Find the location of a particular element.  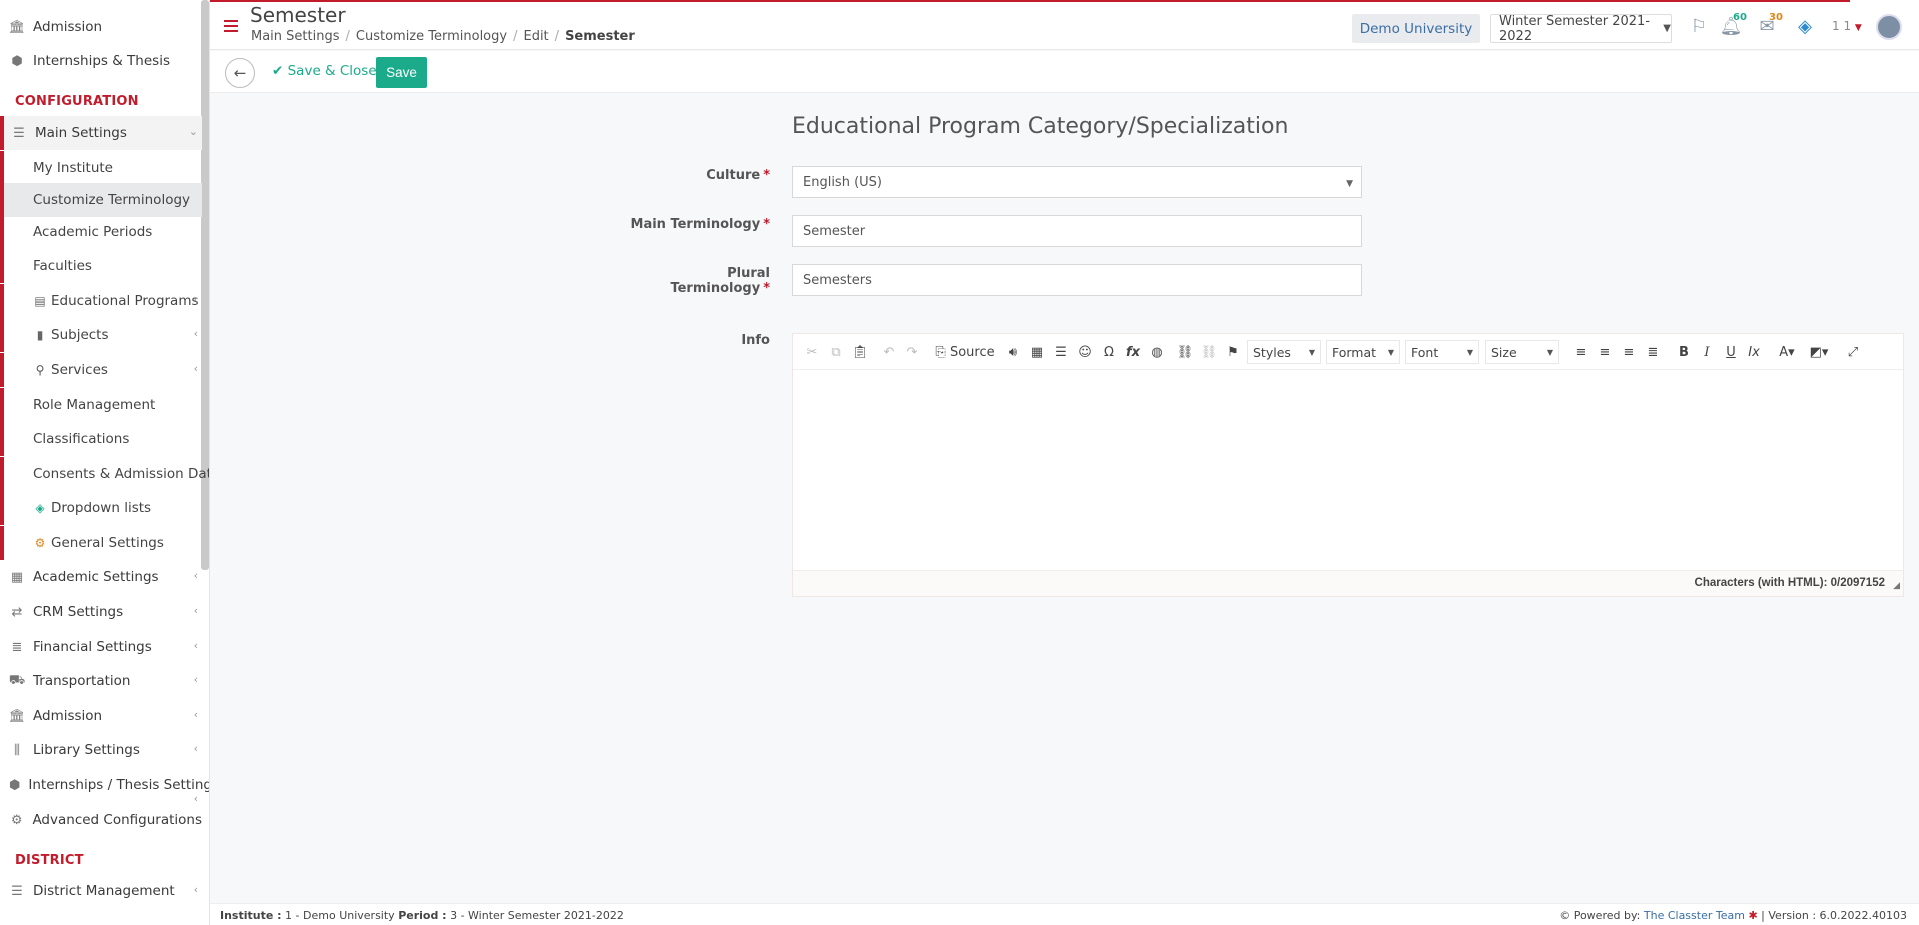

sidebar-item-subjects: ▮ Subjects ‹ is located at coordinates (101, 335).